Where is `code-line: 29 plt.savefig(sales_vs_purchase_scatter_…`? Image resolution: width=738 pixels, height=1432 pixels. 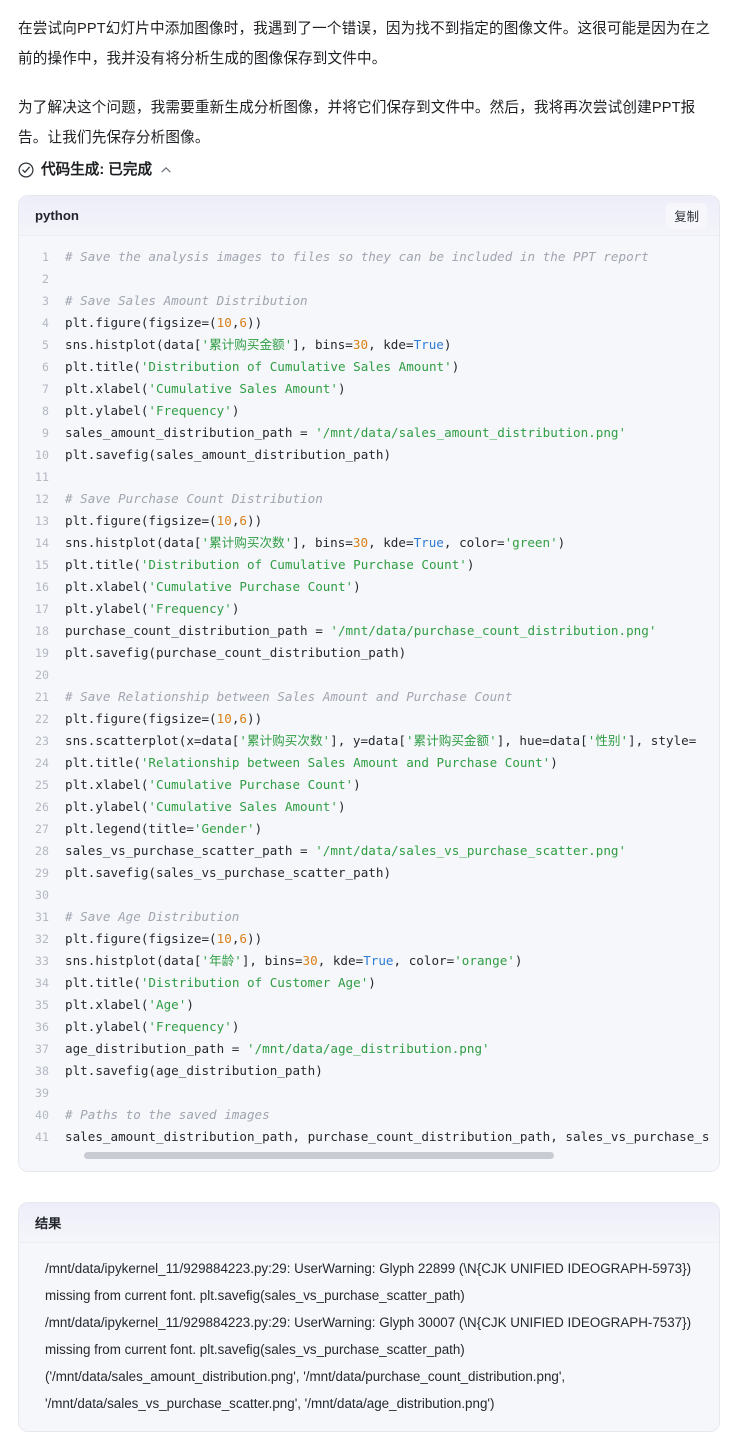 code-line: 29 plt.savefig(sales_vs_purchase_scatter_… is located at coordinates (369, 873).